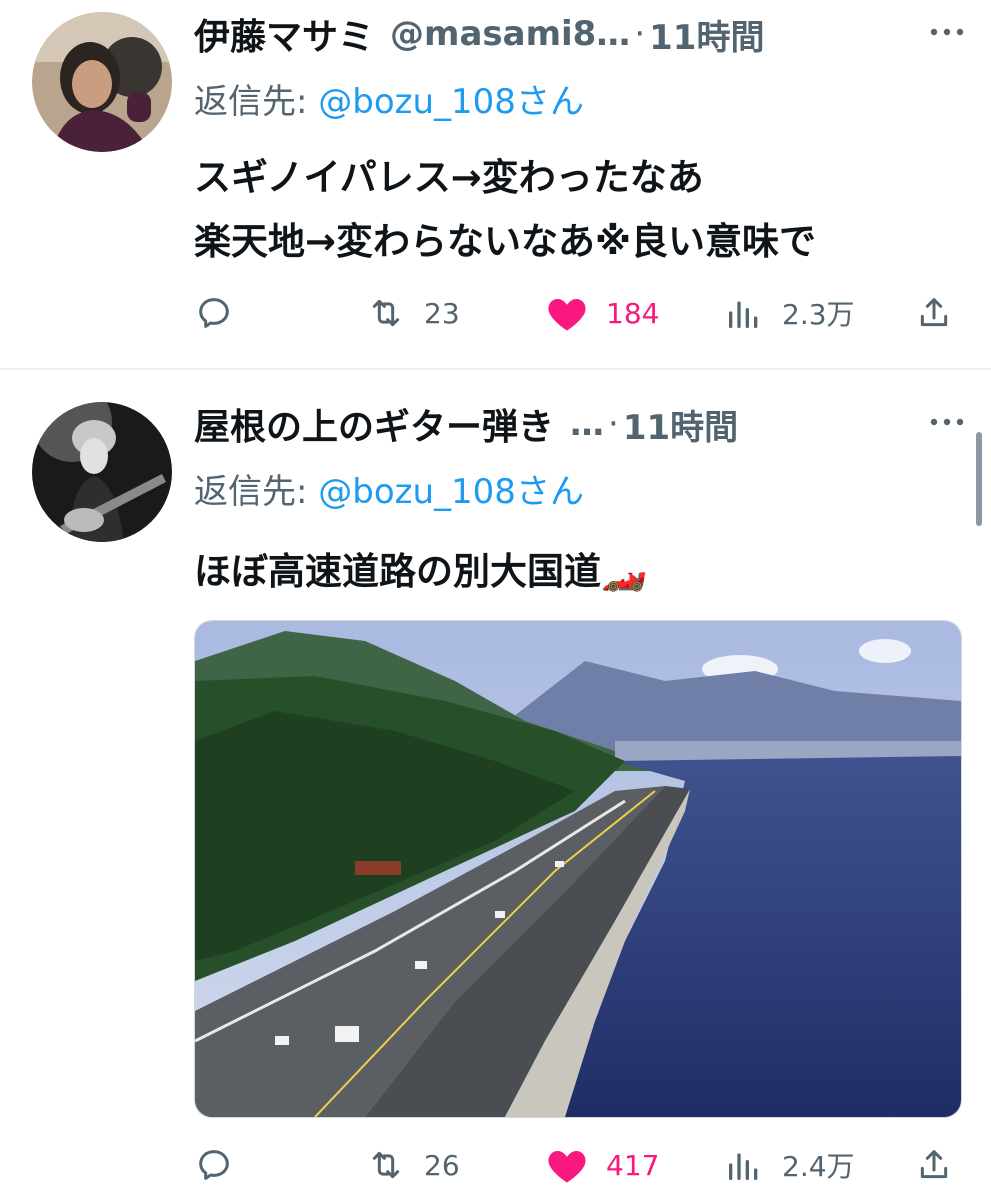 Image resolution: width=991 pixels, height=1200 pixels. Describe the element at coordinates (602, 1165) in the screenshot. I see `like-button: 417` at that location.